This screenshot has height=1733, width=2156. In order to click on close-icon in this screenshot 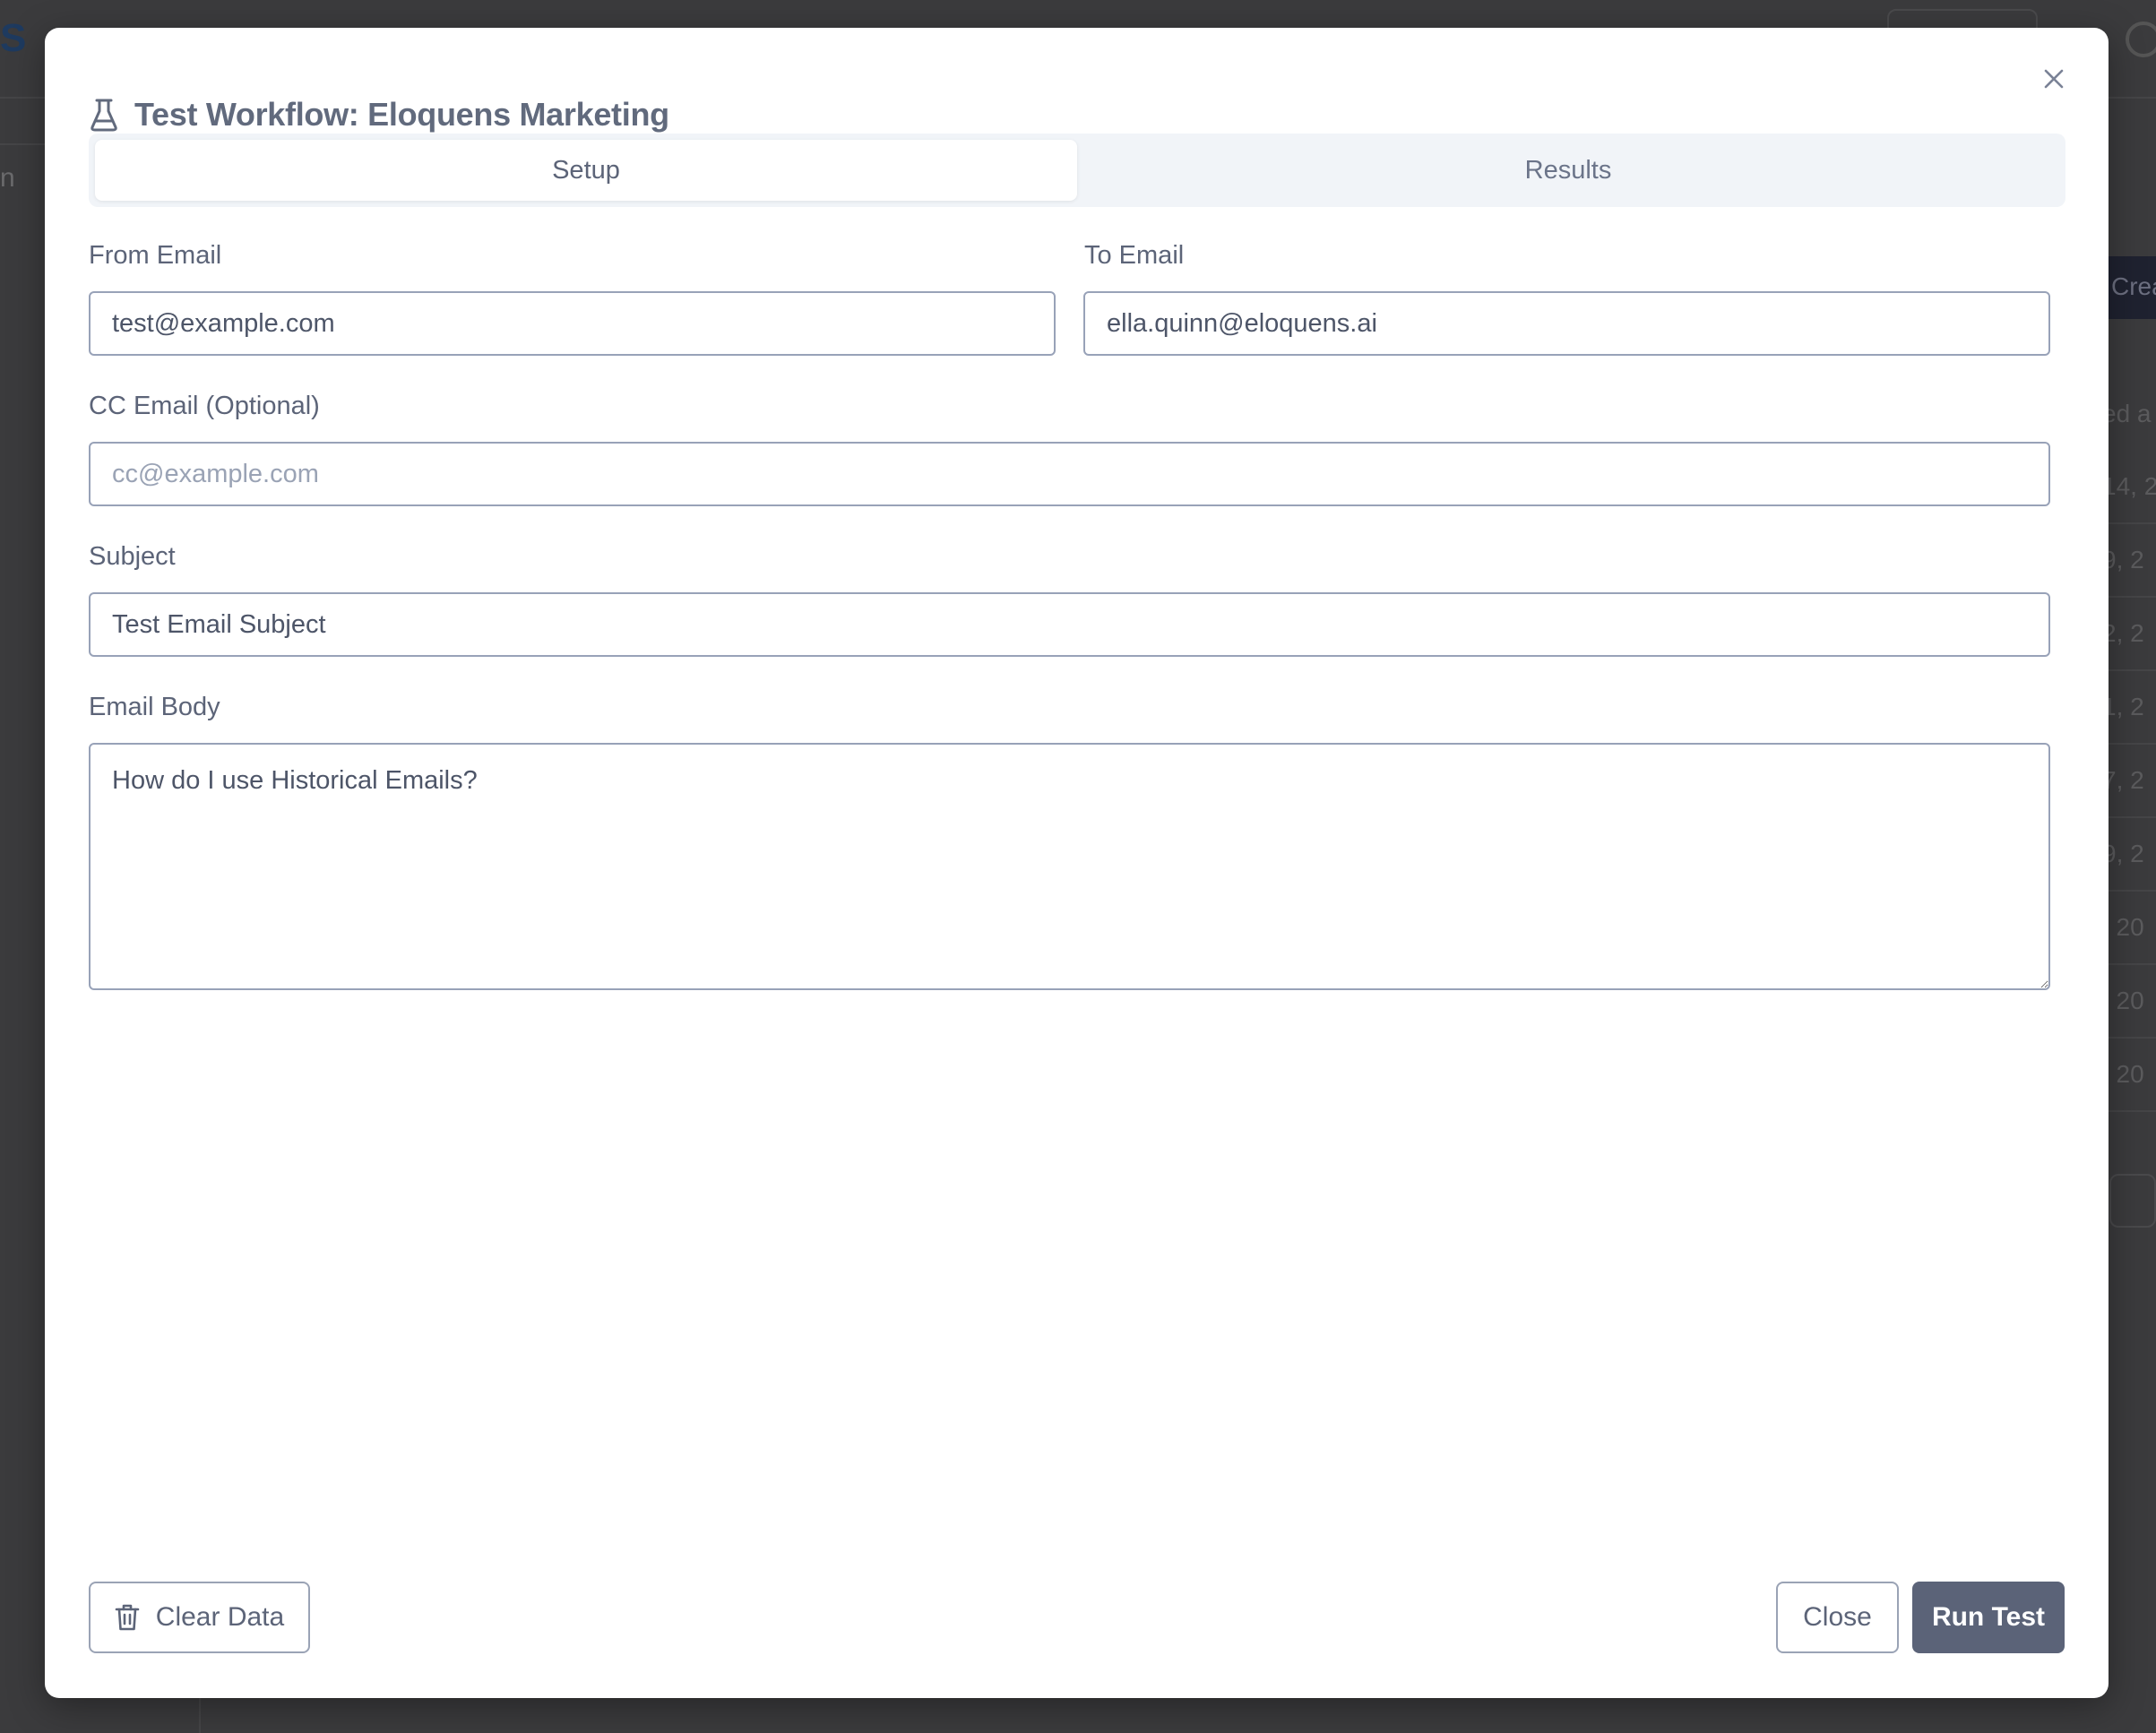, I will do `click(2054, 78)`.